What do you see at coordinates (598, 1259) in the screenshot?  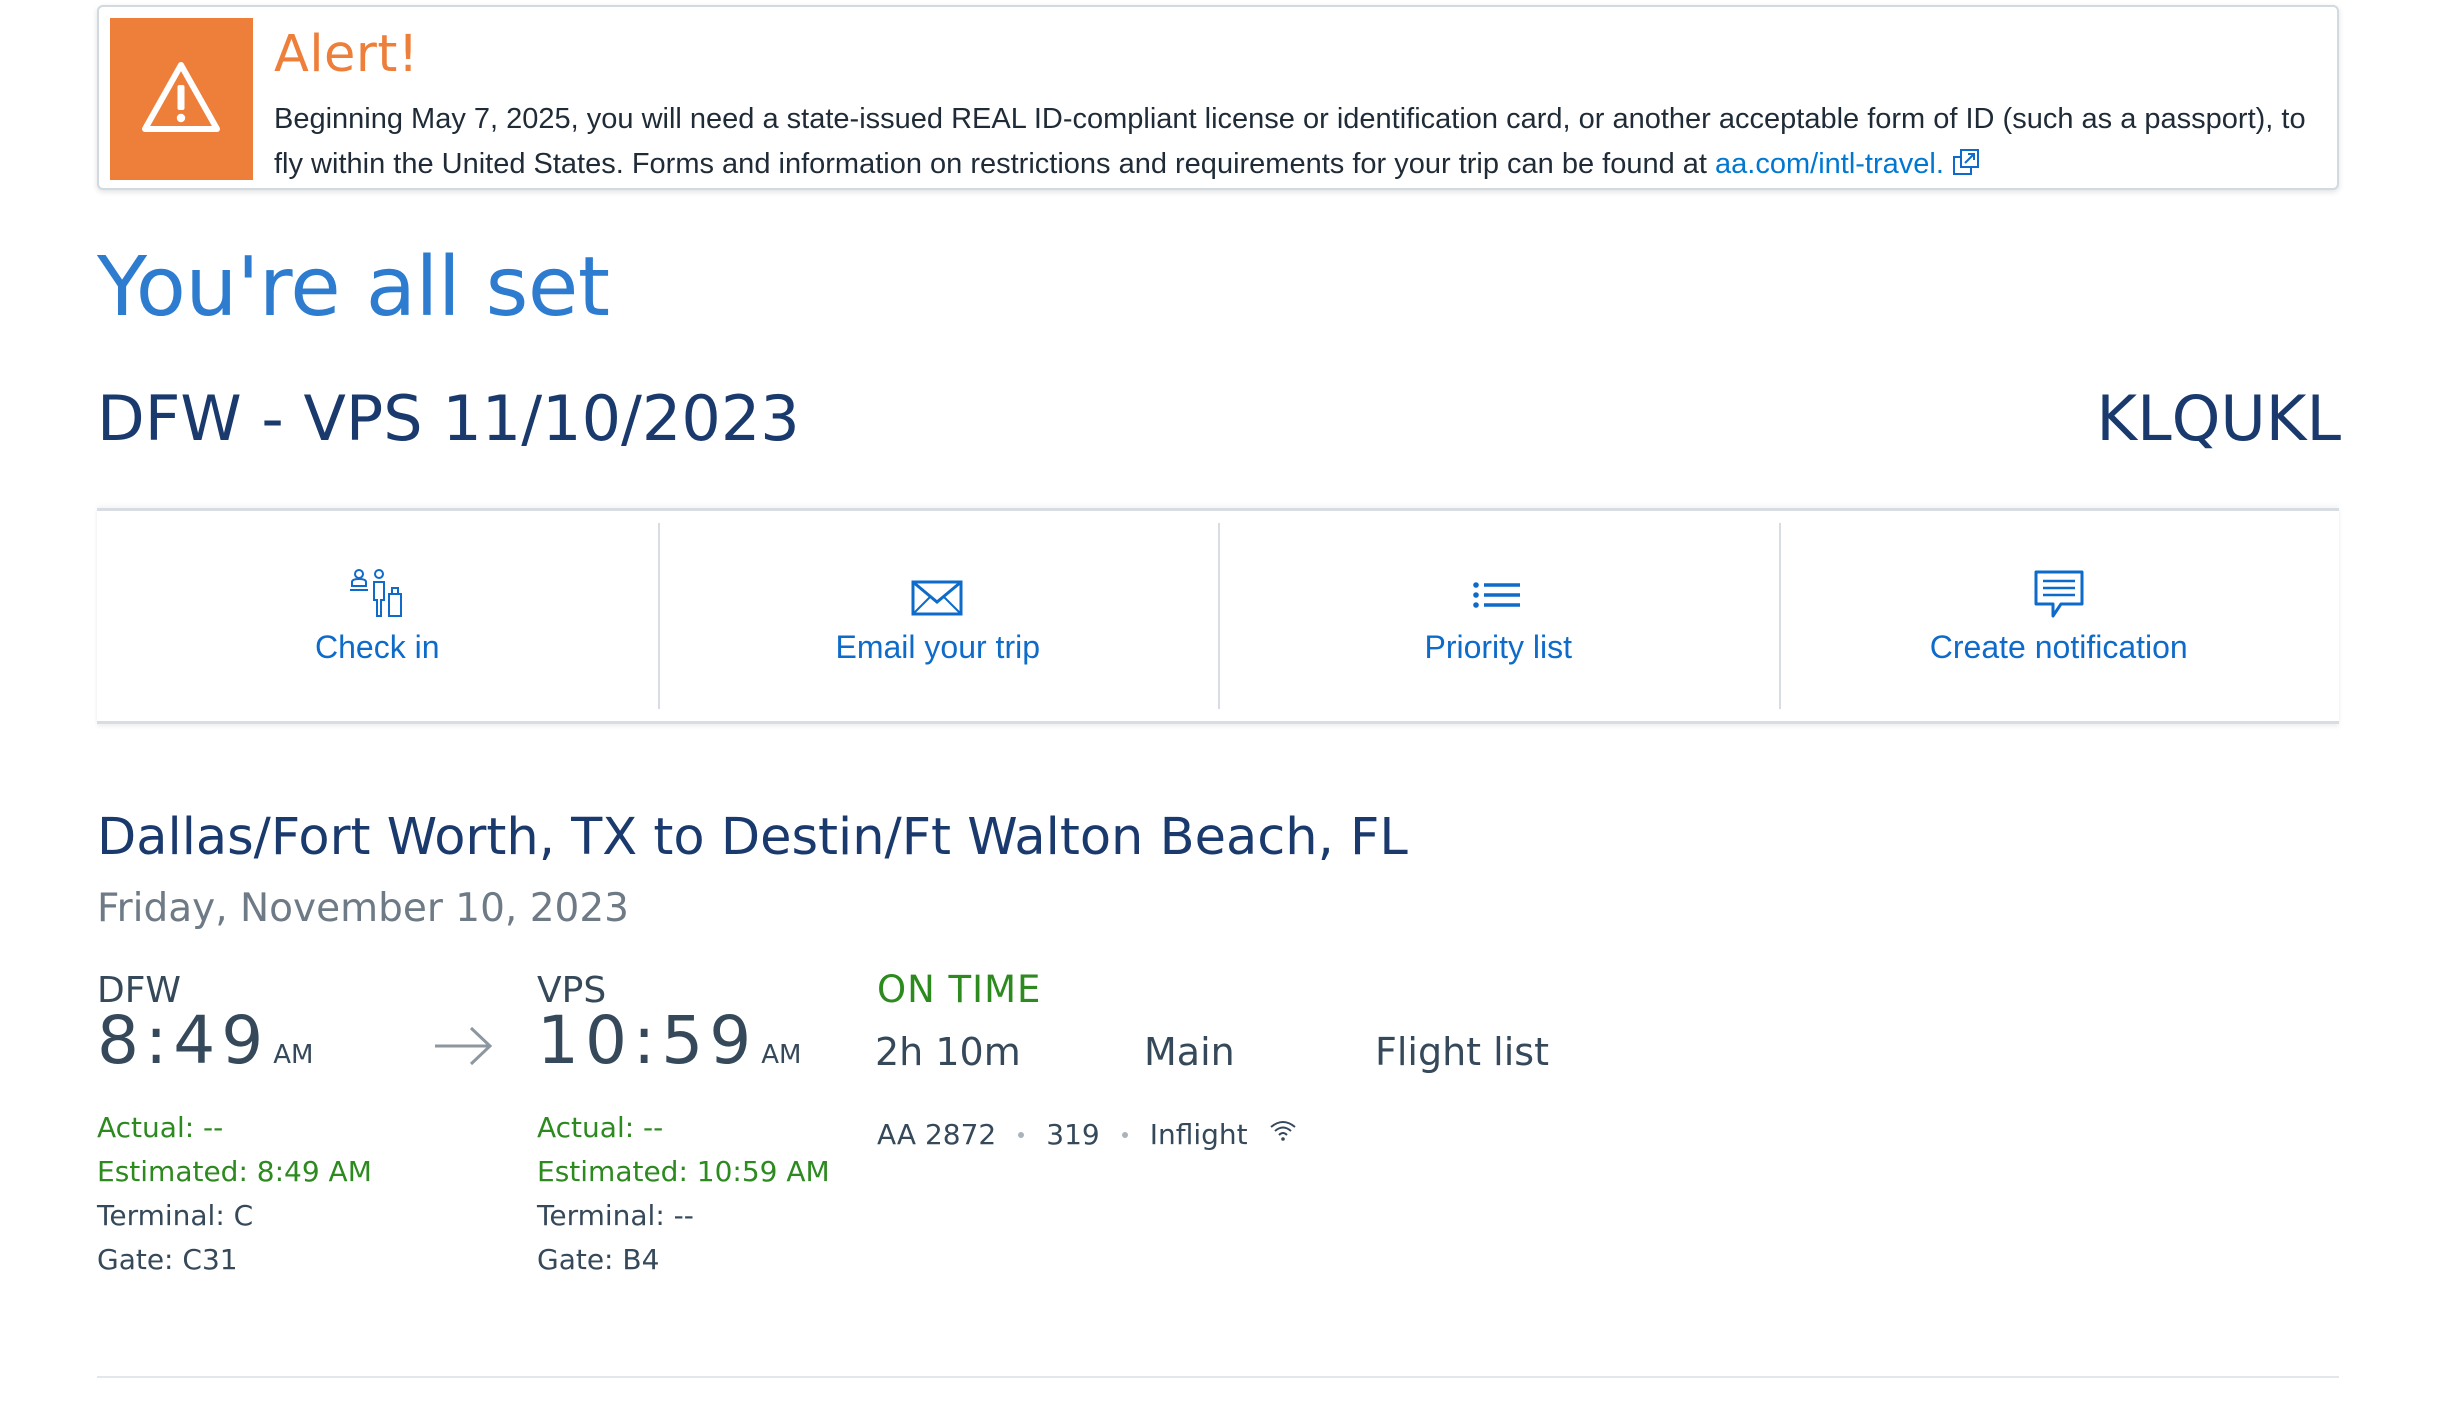 I see `arrival-gate: Gate: B4` at bounding box center [598, 1259].